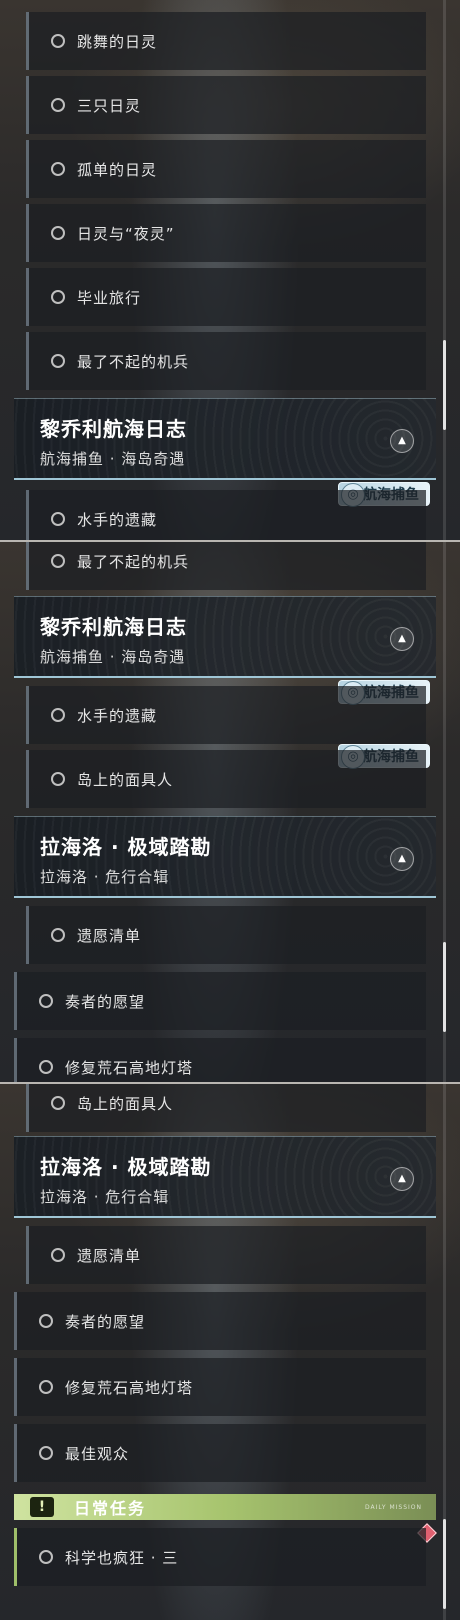  What do you see at coordinates (226, 233) in the screenshot?
I see `quest-item: 日灵与“夜灵”` at bounding box center [226, 233].